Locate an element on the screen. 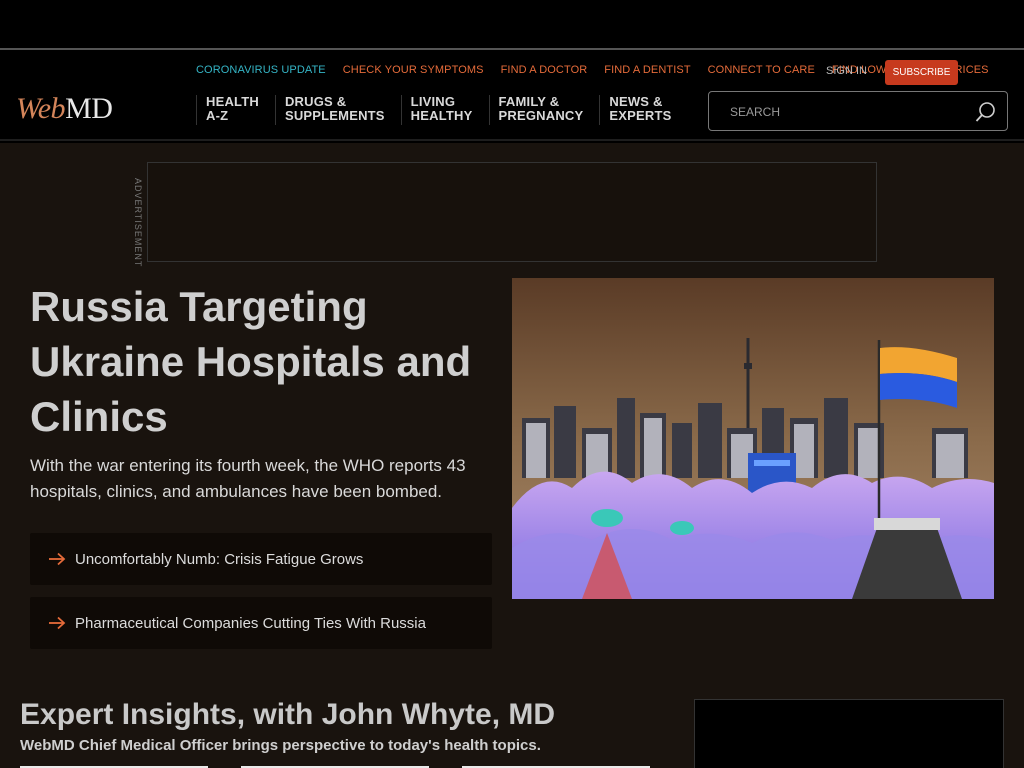 This screenshot has height=768, width=1024. logo-md: MD is located at coordinates (89, 108).